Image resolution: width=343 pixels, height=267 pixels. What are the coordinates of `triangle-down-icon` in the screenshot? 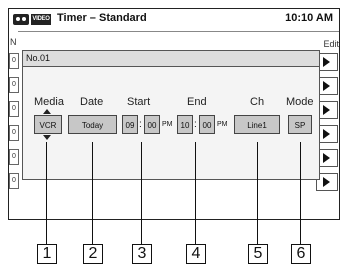 It's located at (47, 137).